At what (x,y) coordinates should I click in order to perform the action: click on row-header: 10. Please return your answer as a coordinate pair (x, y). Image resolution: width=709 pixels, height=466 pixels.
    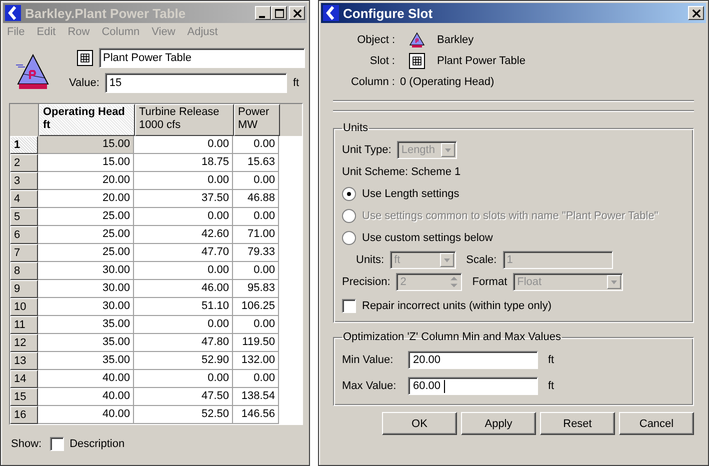
    Looking at the image, I should click on (24, 307).